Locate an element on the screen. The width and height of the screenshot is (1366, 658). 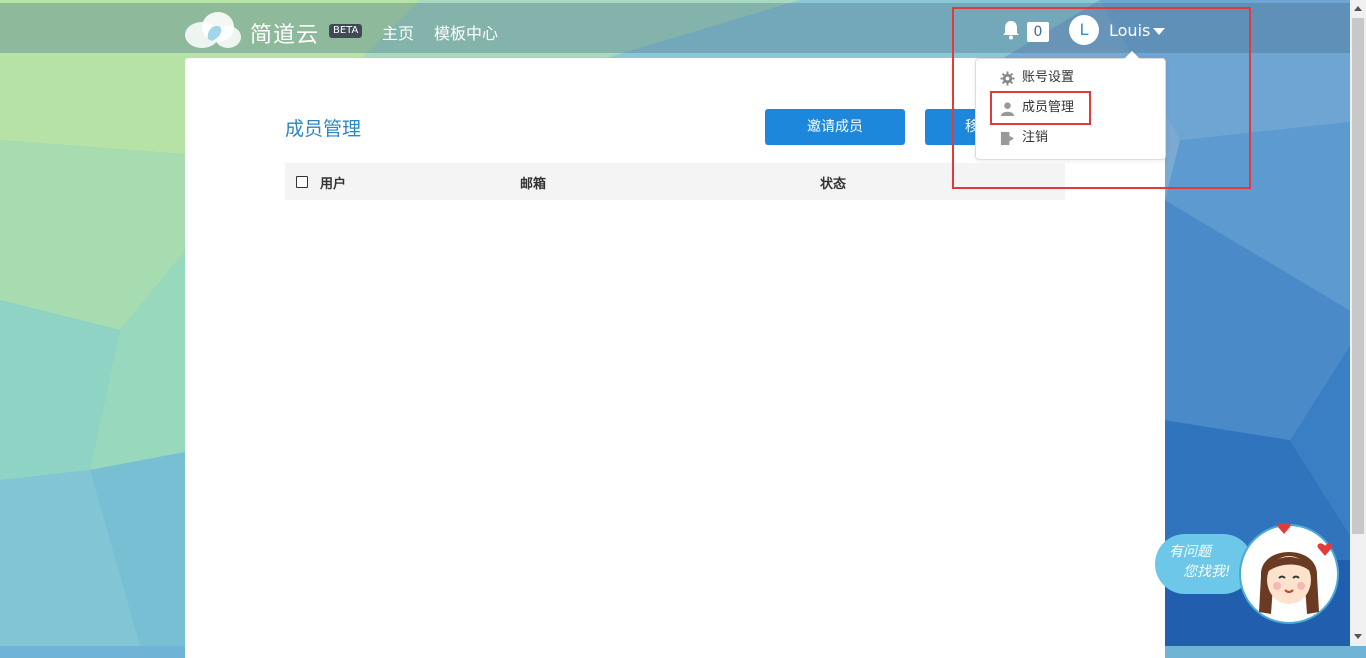
help-line-1: 有问题 is located at coordinates (1190, 552).